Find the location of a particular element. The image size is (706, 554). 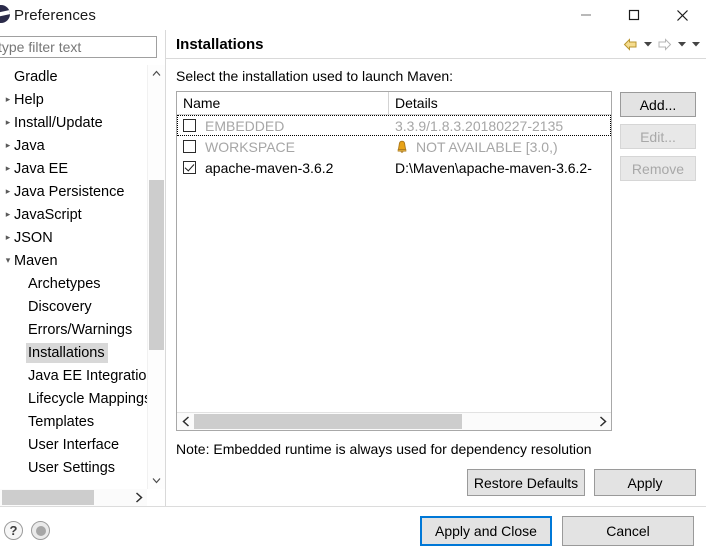

sidebar-item-label: Gradle is located at coordinates (36, 76).